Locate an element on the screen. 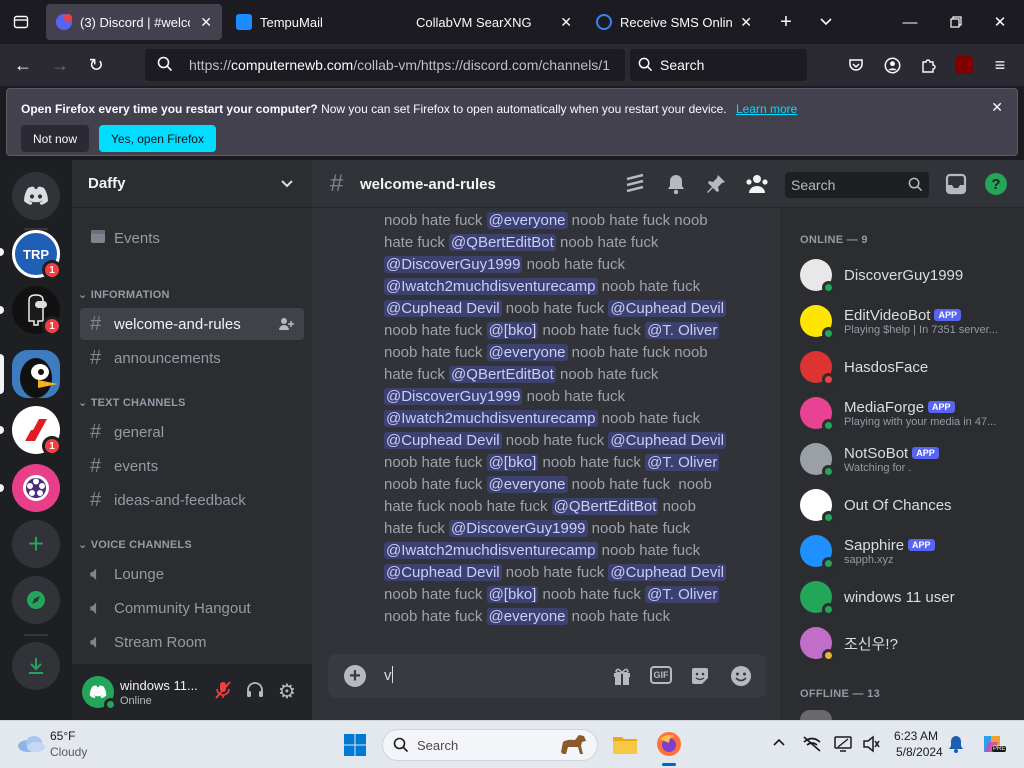 This screenshot has height=768, width=1024. network-disconnected-icon is located at coordinates (812, 746).